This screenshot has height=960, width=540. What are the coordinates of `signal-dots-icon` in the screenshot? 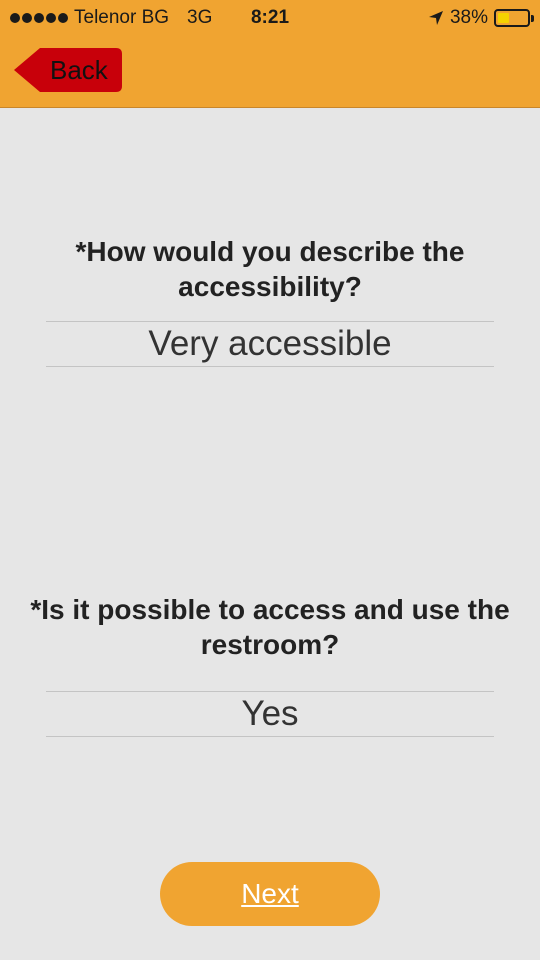 It's located at (39, 18).